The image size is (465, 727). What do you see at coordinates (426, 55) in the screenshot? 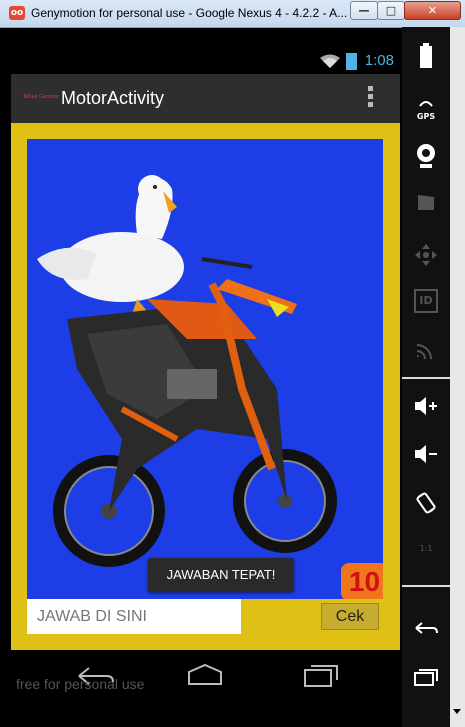
I see `battery-widget-icon` at bounding box center [426, 55].